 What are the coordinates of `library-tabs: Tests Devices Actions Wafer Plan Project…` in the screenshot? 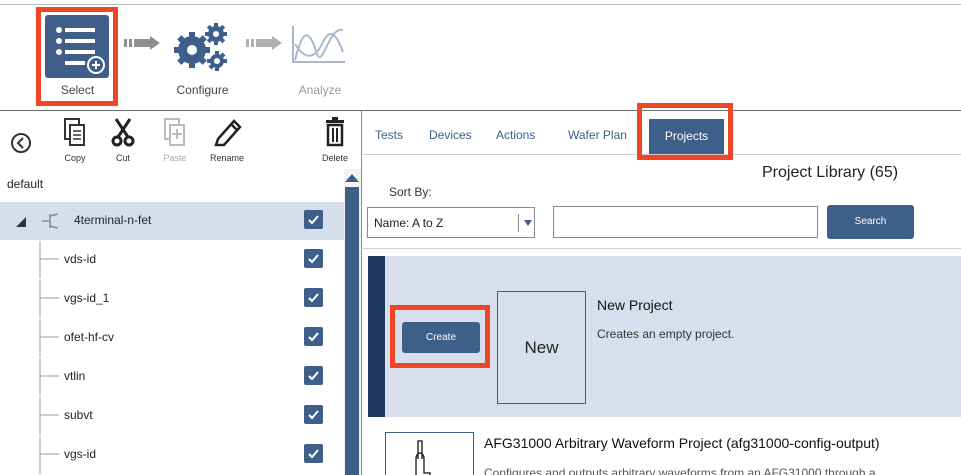 It's located at (662, 131).